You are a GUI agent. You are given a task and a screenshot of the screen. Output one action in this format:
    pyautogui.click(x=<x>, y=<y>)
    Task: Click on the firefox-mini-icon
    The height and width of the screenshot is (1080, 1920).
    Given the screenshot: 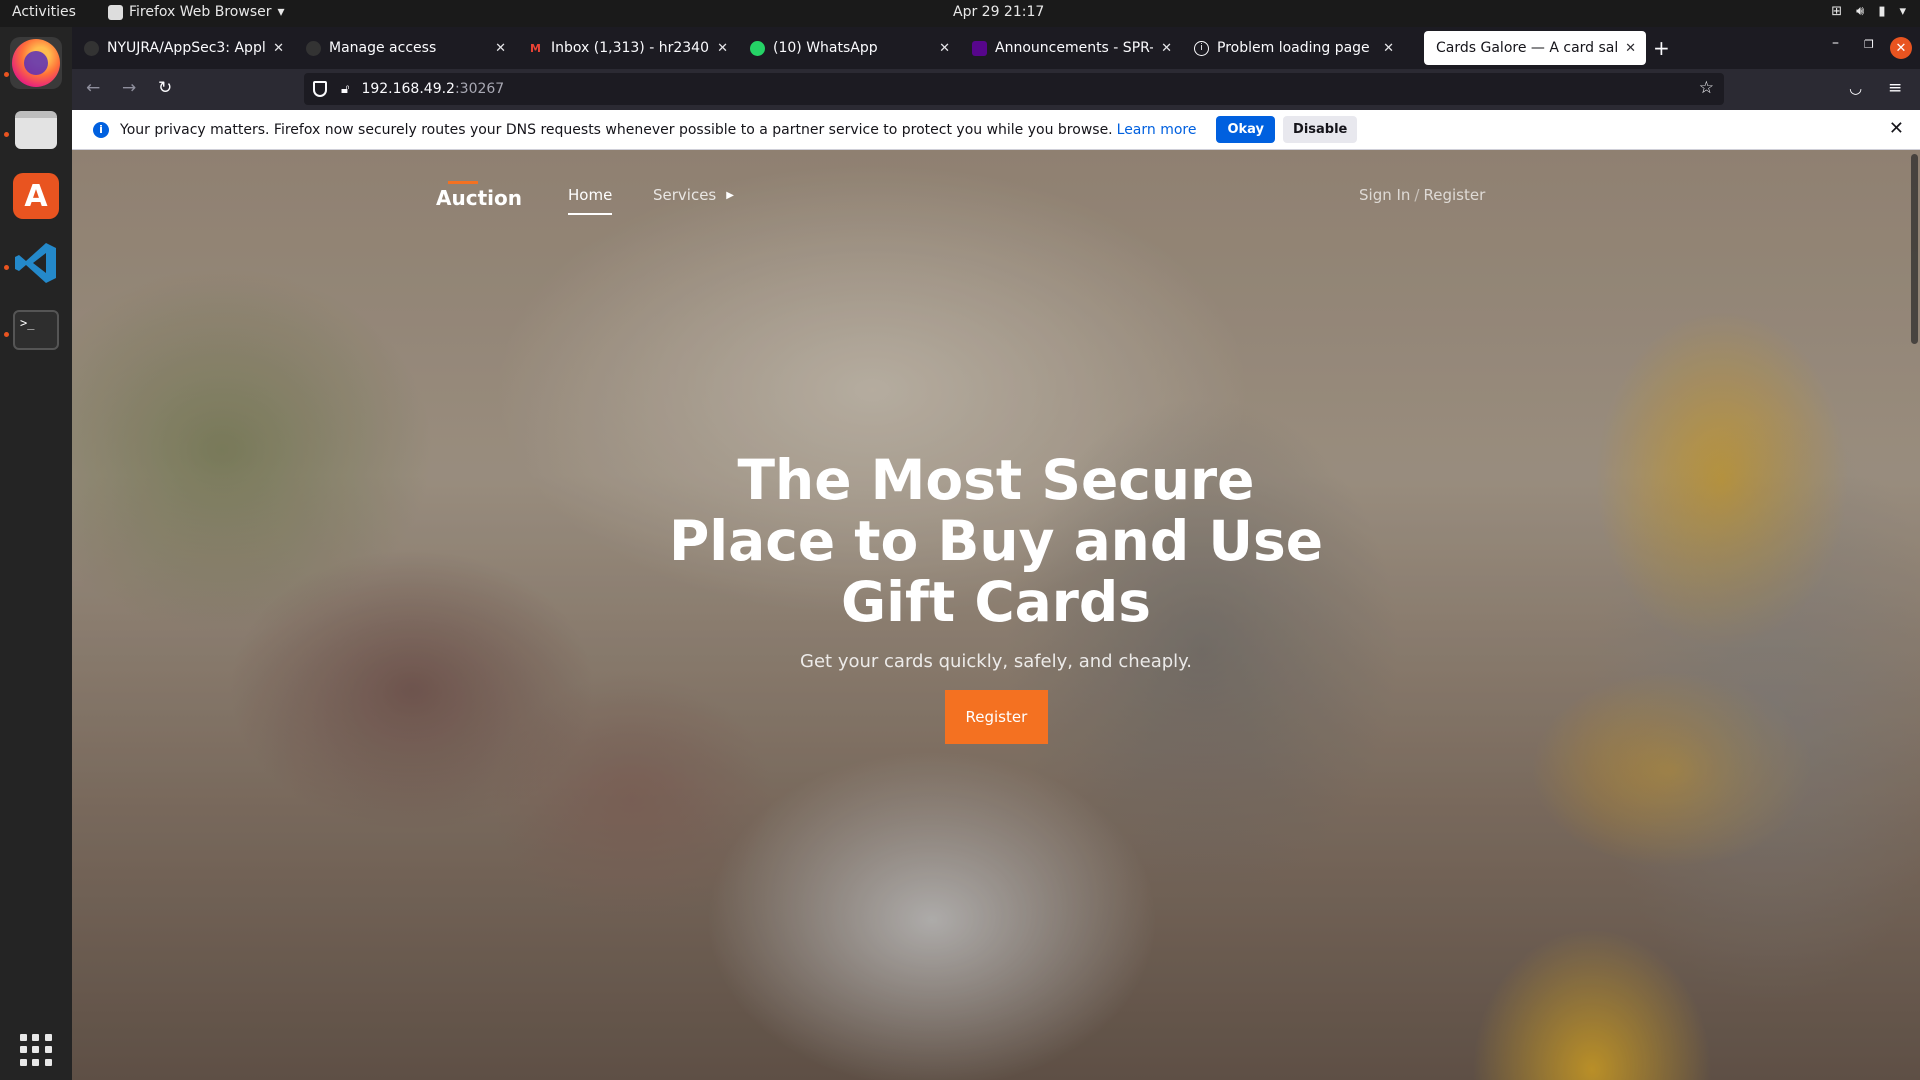 What is the action you would take?
    pyautogui.click(x=115, y=12)
    